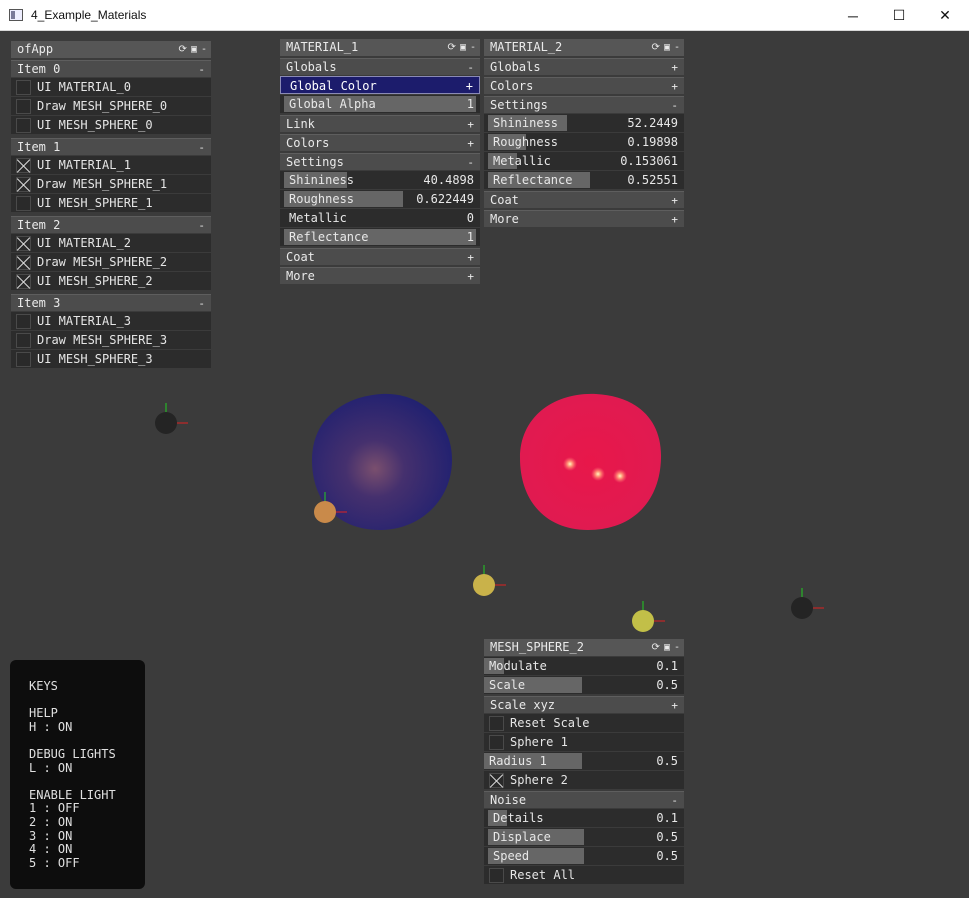 The image size is (969, 898). What do you see at coordinates (380, 218) in the screenshot?
I see `metallic-slider: Metallic 0` at bounding box center [380, 218].